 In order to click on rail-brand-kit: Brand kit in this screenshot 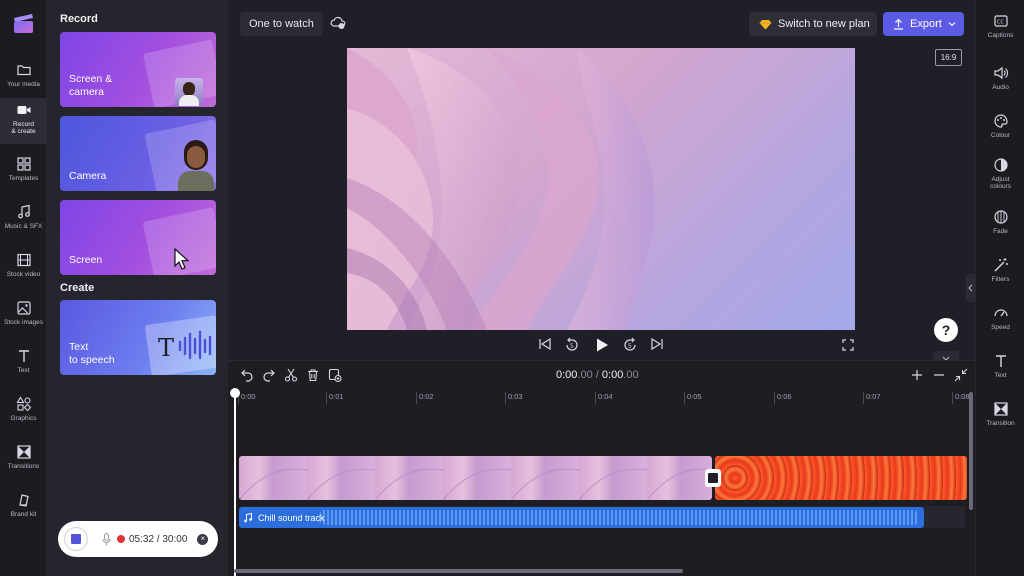, I will do `click(23, 510)`.